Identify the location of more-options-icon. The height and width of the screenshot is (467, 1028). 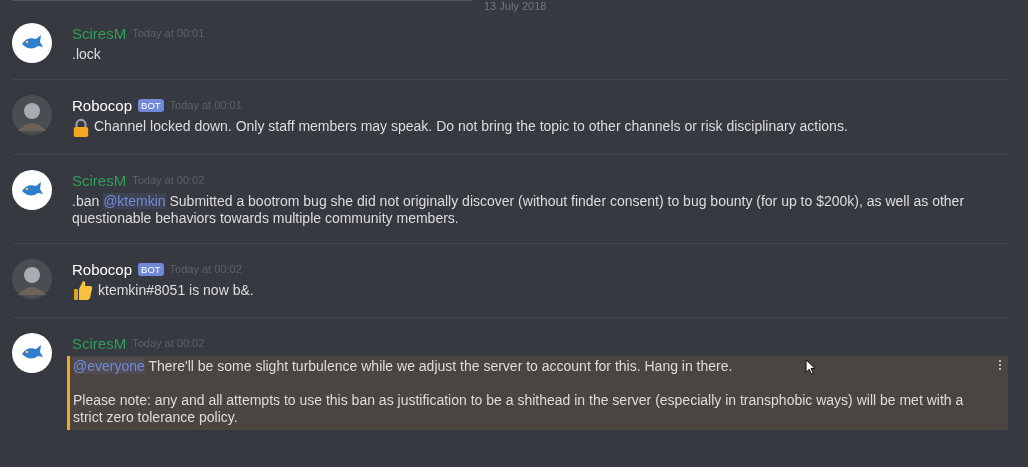
(1000, 365).